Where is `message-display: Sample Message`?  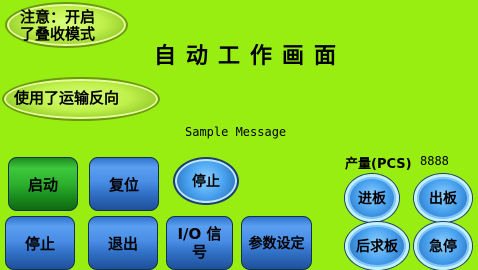 message-display: Sample Message is located at coordinates (236, 132).